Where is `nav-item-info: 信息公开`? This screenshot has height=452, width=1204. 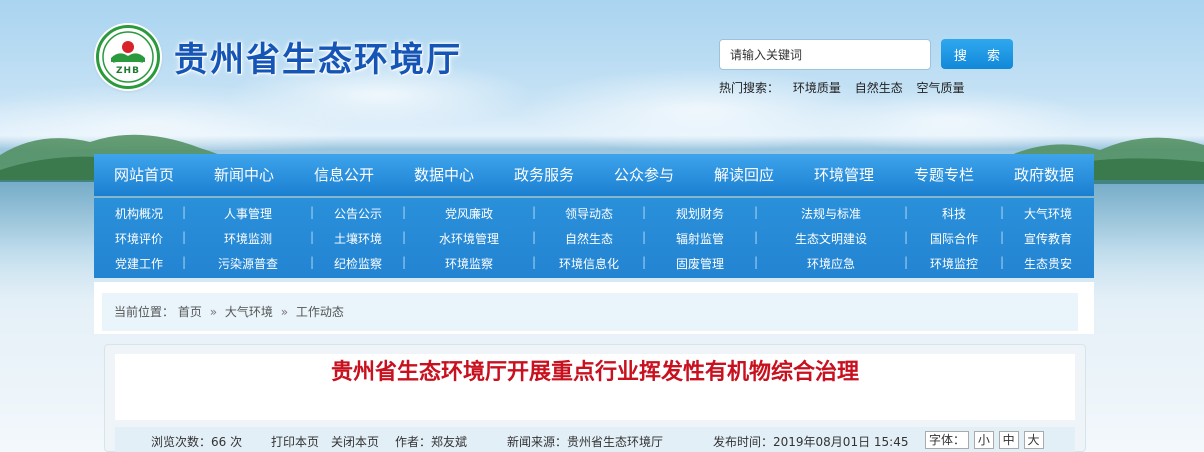 nav-item-info: 信息公开 is located at coordinates (344, 175).